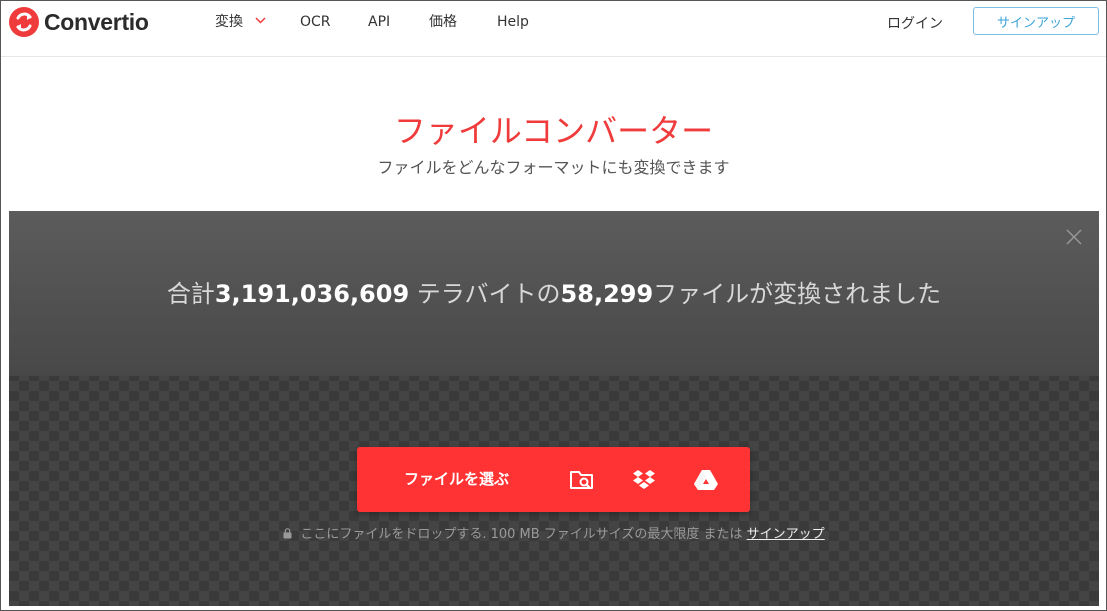 This screenshot has height=611, width=1107. I want to click on nav-item-pricing: 価格, so click(443, 22).